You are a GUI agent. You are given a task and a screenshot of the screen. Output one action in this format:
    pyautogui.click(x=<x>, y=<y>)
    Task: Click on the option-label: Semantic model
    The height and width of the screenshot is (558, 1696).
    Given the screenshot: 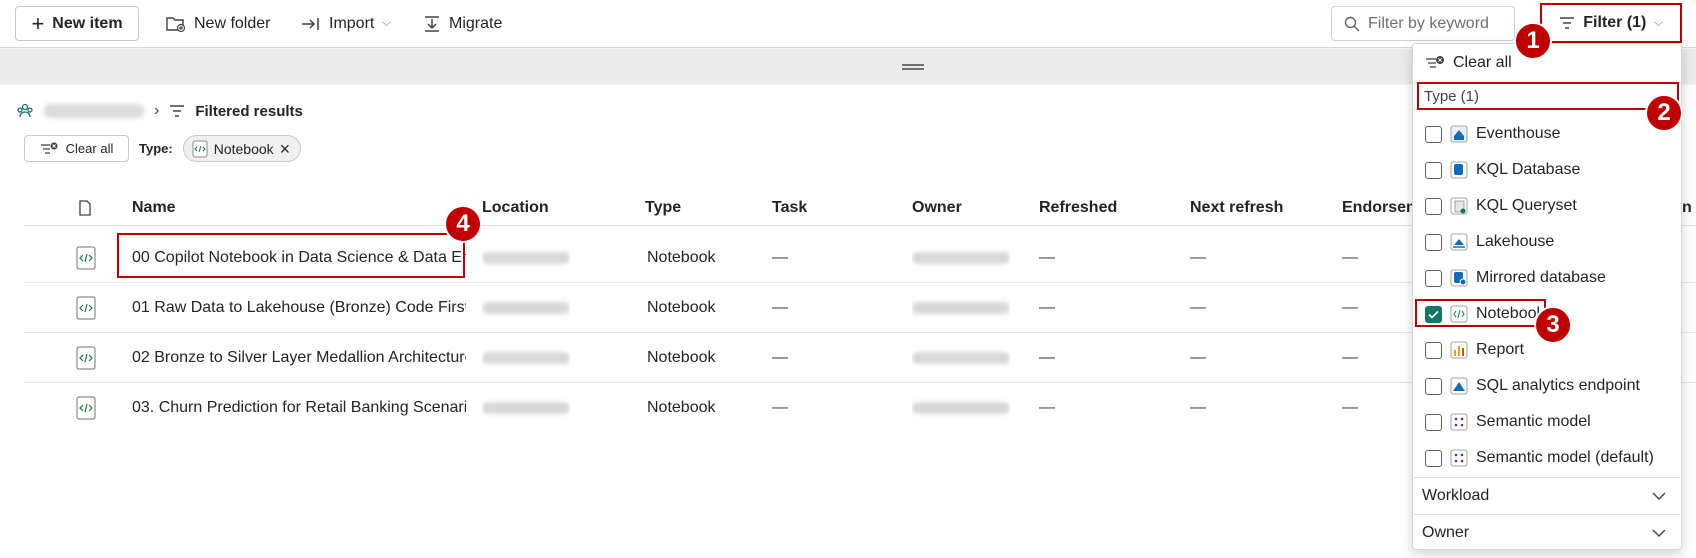 What is the action you would take?
    pyautogui.click(x=1533, y=421)
    